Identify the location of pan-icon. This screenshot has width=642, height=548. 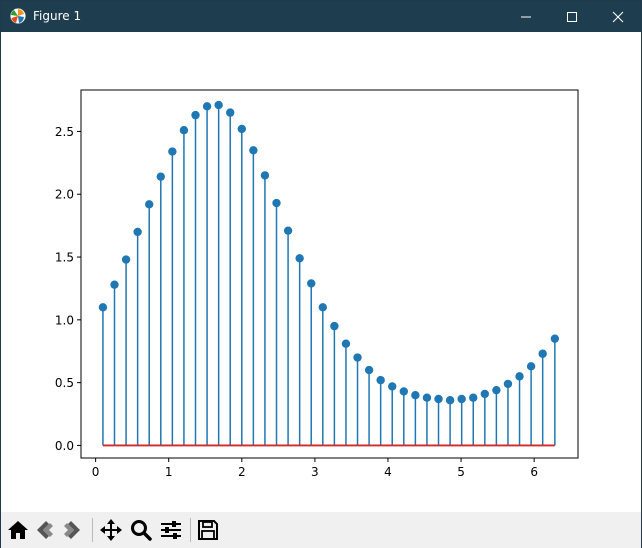
(111, 530).